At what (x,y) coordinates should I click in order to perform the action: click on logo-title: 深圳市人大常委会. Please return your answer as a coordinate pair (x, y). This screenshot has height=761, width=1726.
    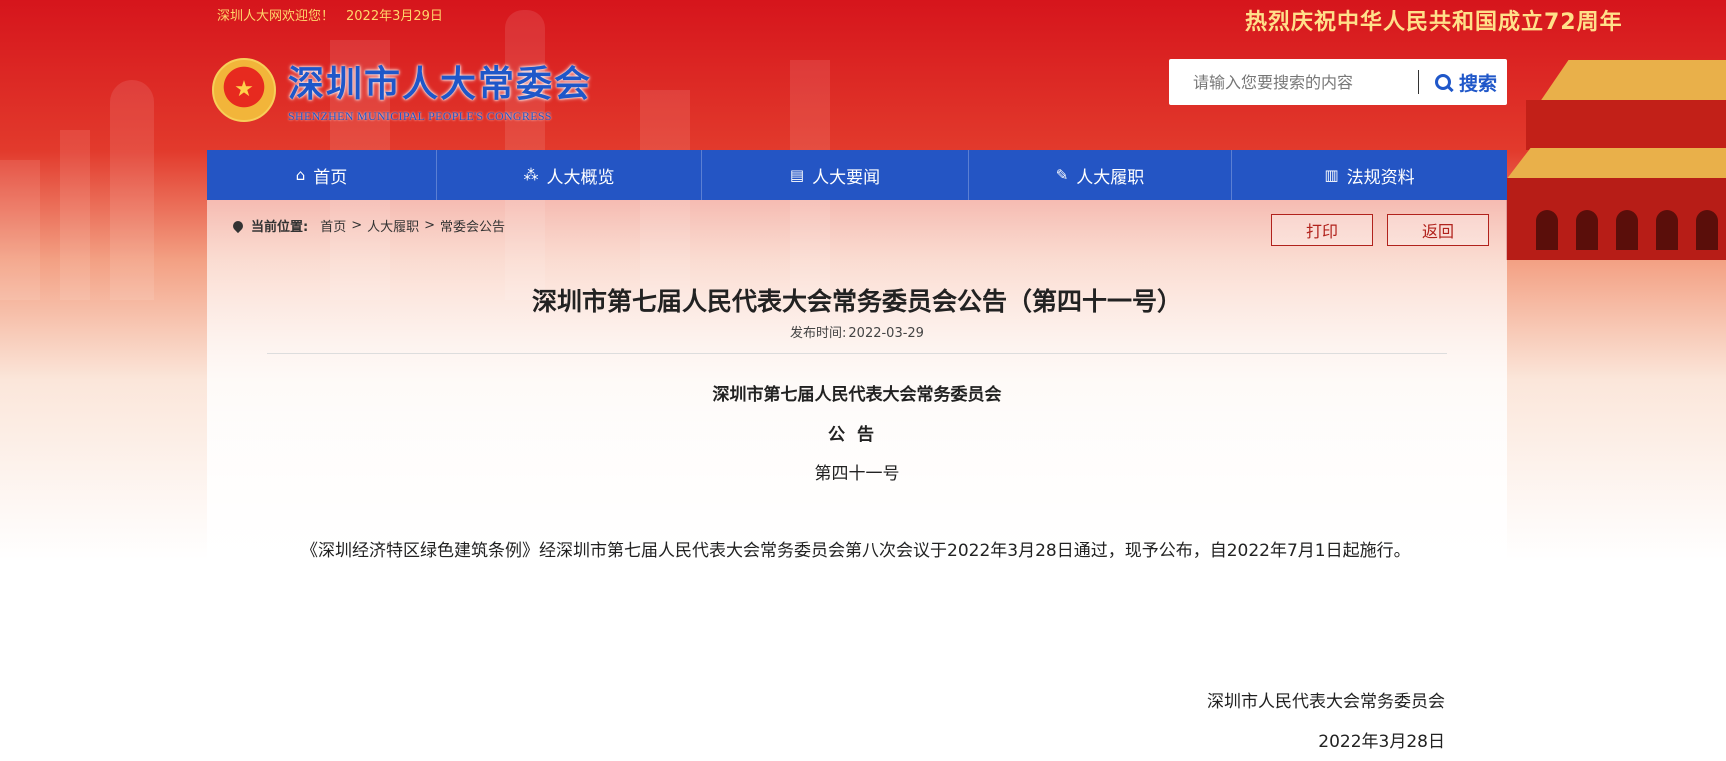
    Looking at the image, I should click on (440, 84).